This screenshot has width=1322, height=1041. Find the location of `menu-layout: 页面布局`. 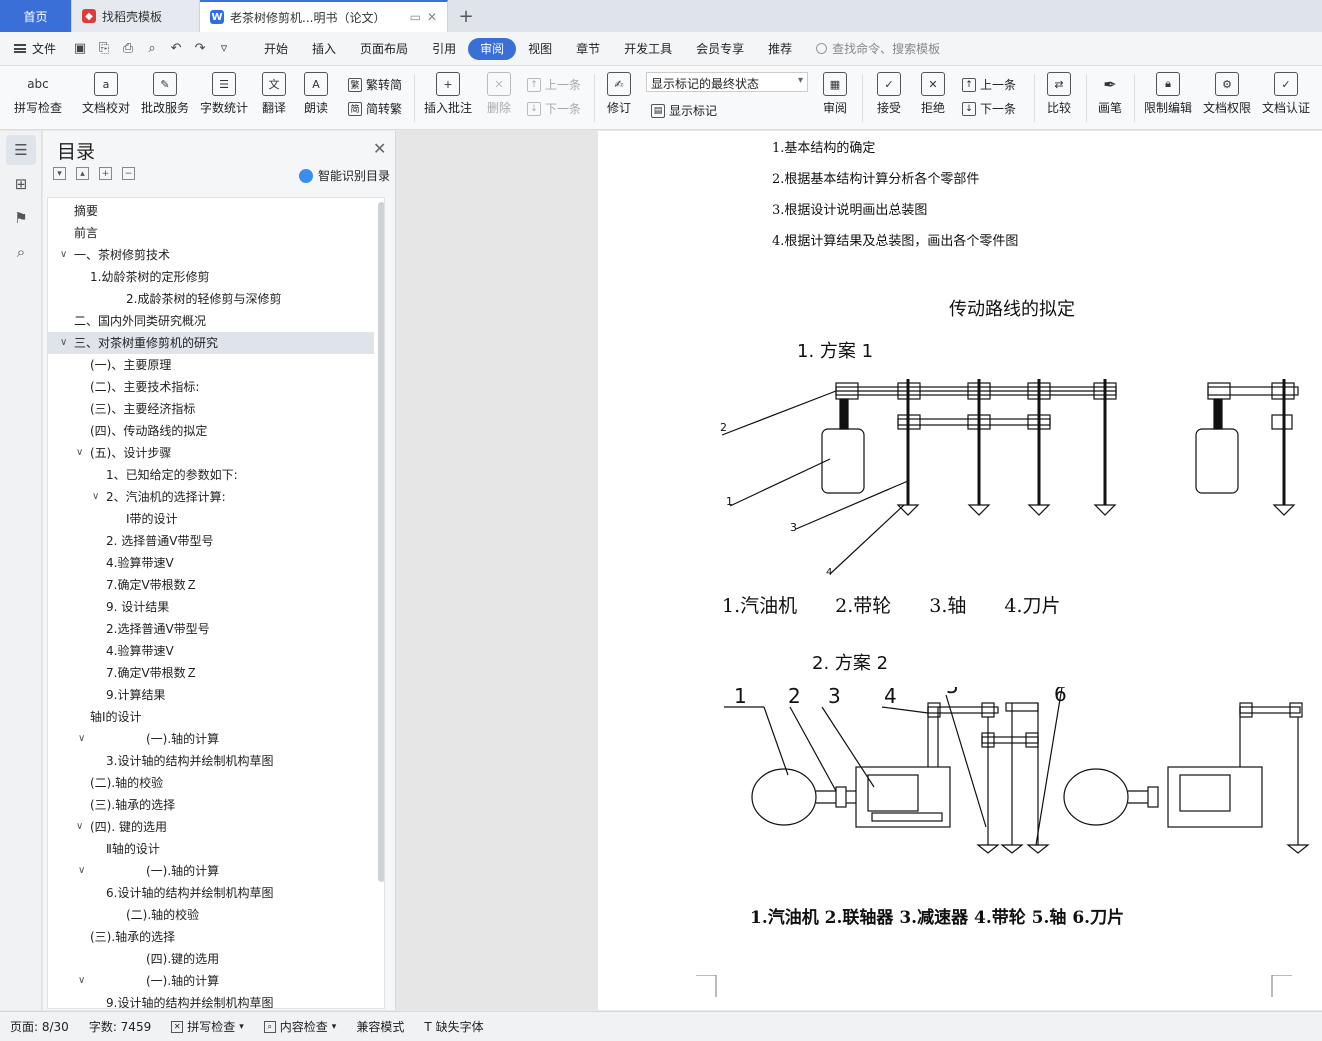

menu-layout: 页面布局 is located at coordinates (384, 49).